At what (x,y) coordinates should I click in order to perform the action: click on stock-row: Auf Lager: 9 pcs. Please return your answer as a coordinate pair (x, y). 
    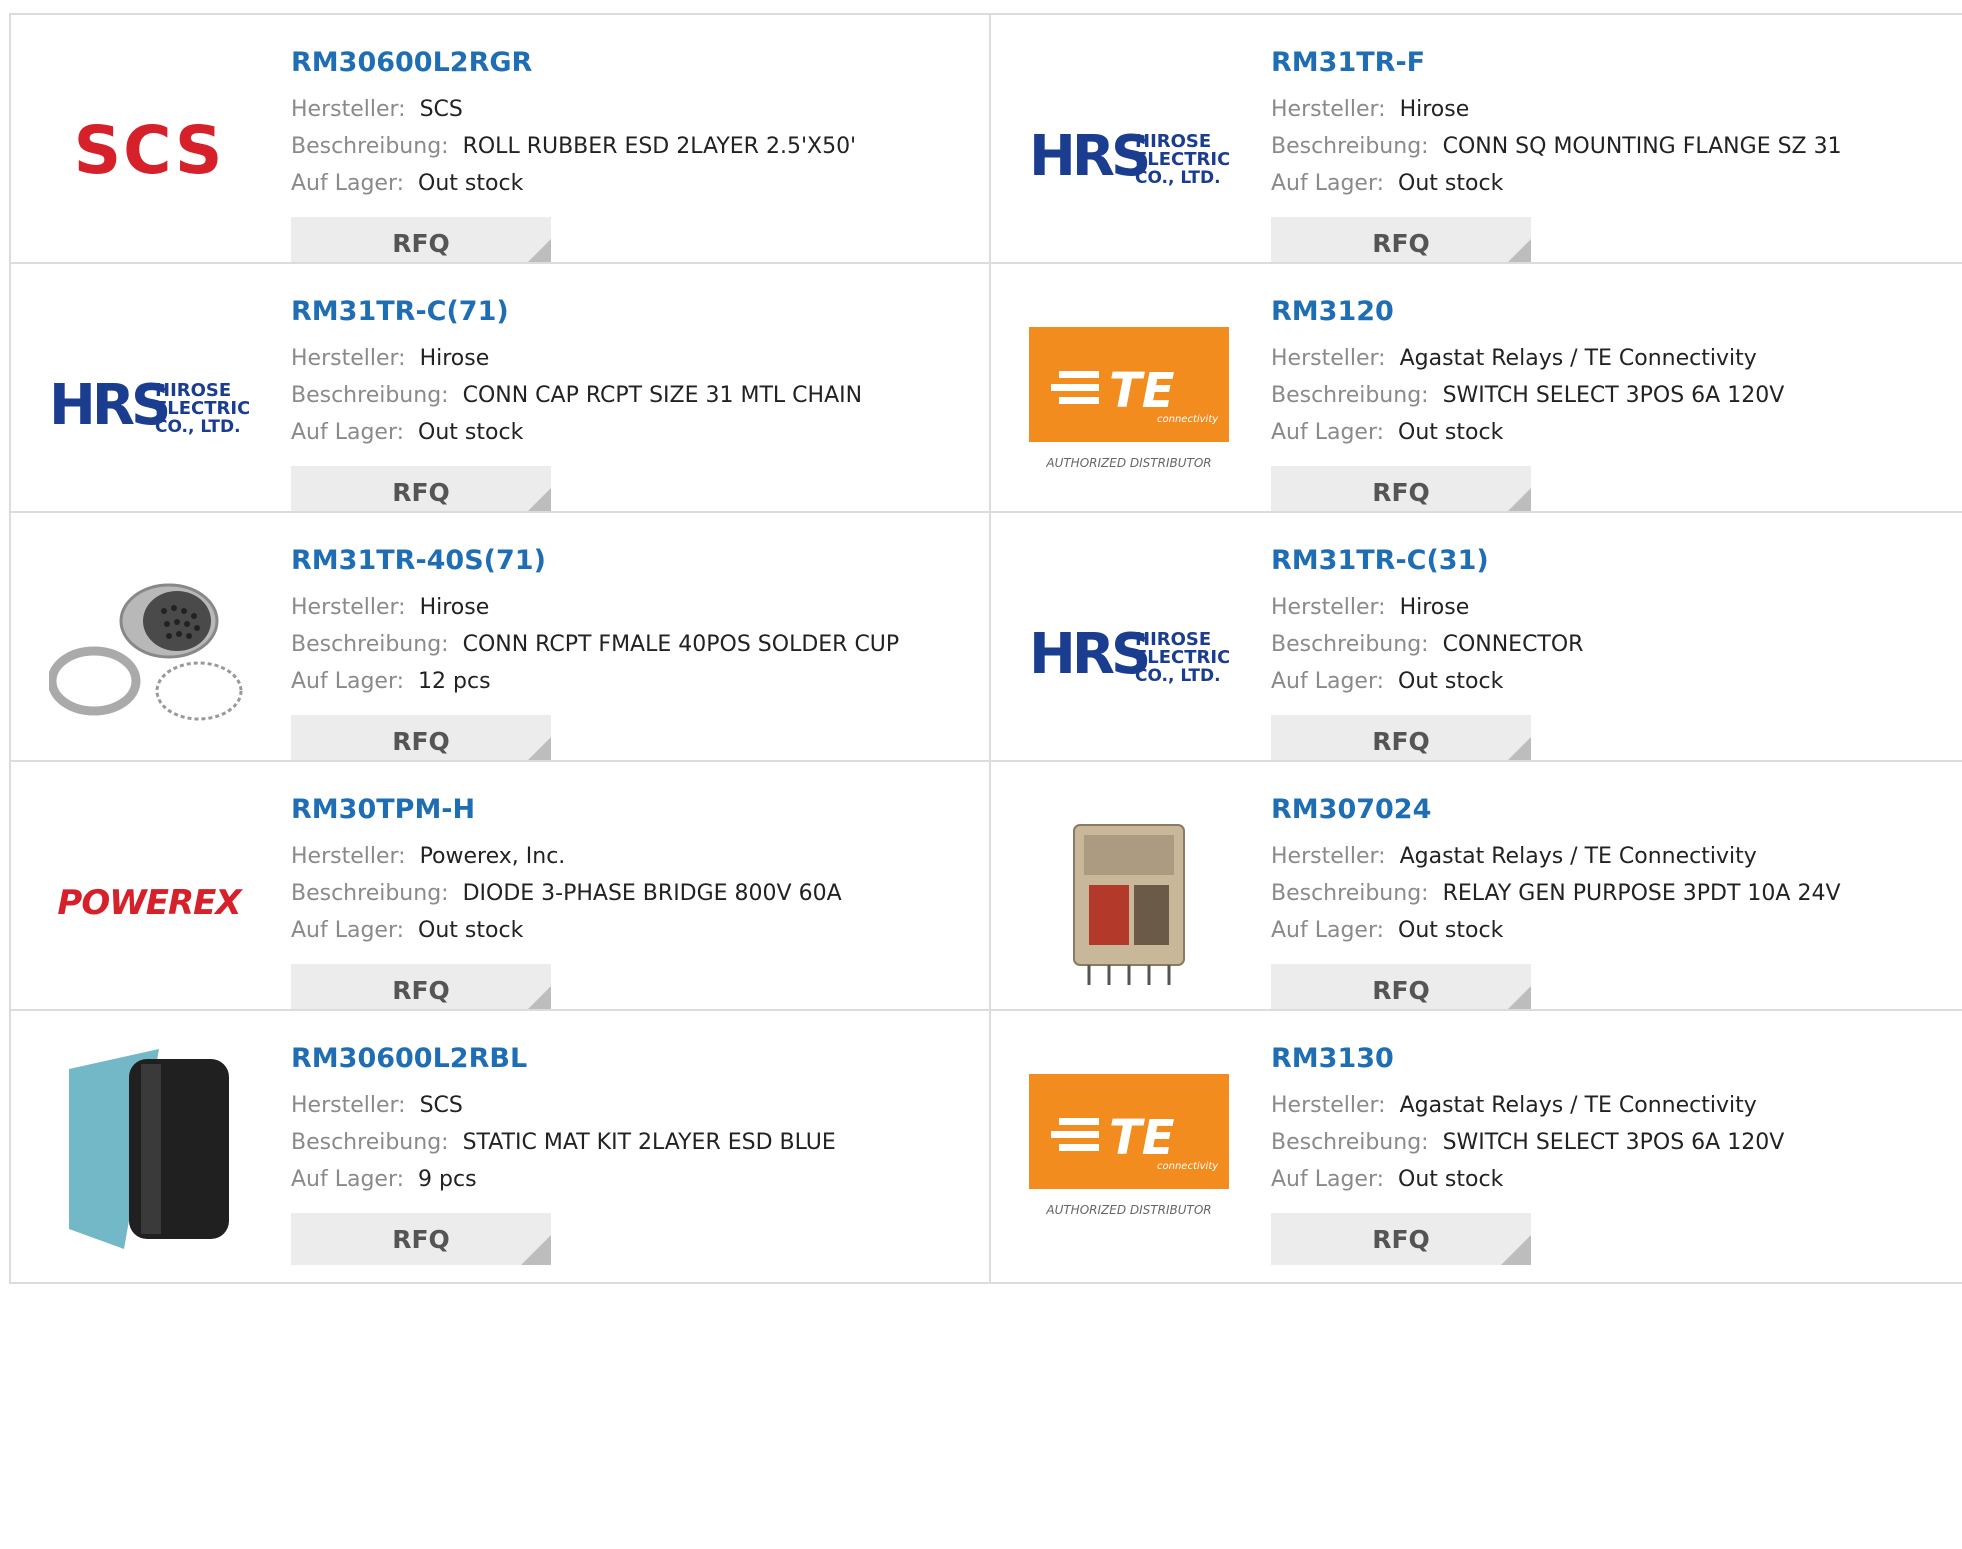
    Looking at the image, I should click on (563, 1179).